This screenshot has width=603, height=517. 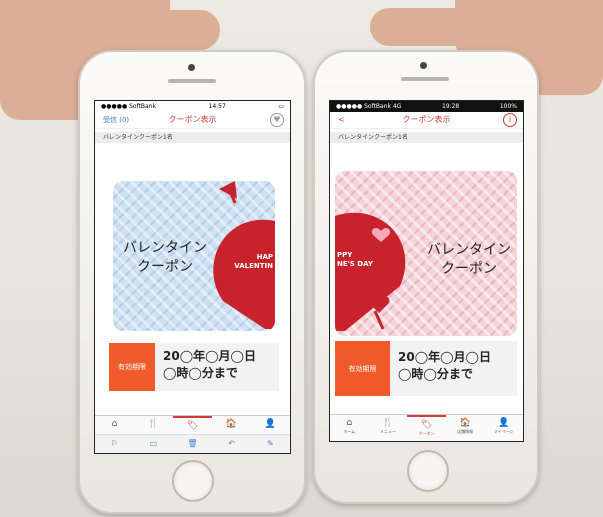 What do you see at coordinates (450, 106) in the screenshot?
I see `status-time: 19:28` at bounding box center [450, 106].